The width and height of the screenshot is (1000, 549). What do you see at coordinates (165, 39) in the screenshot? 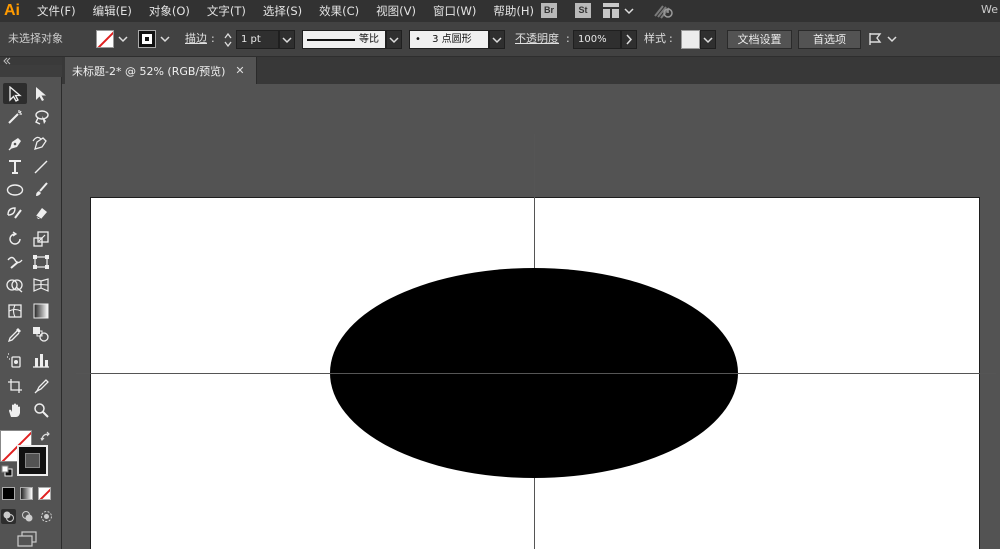
I see `stroke-dropdown-chevron-icon` at bounding box center [165, 39].